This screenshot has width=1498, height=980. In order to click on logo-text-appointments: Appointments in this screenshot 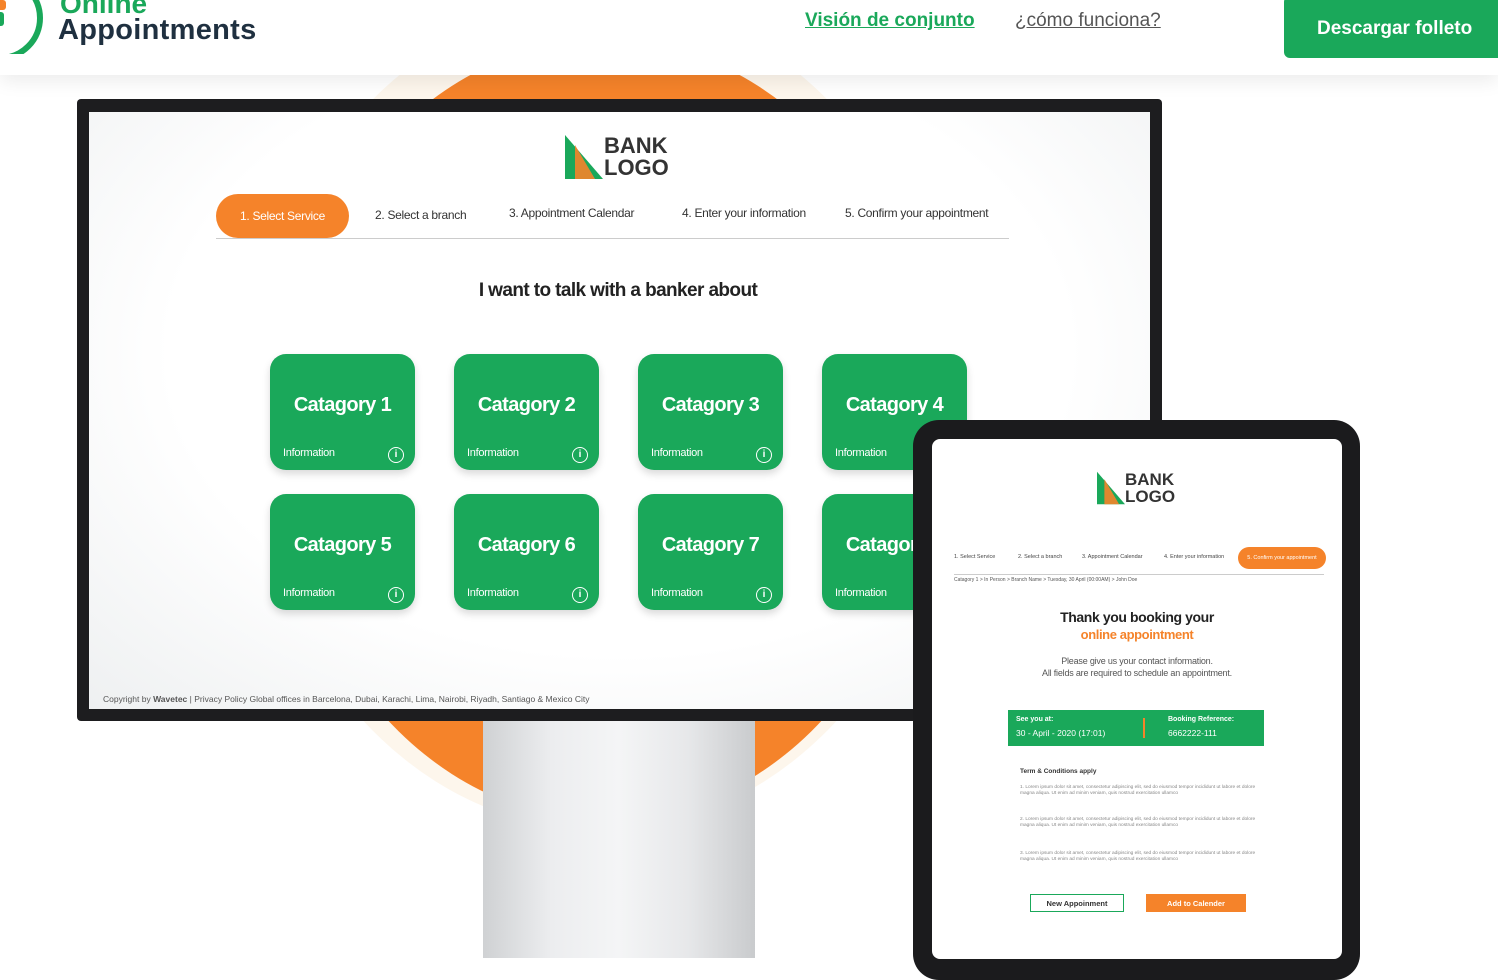, I will do `click(157, 30)`.